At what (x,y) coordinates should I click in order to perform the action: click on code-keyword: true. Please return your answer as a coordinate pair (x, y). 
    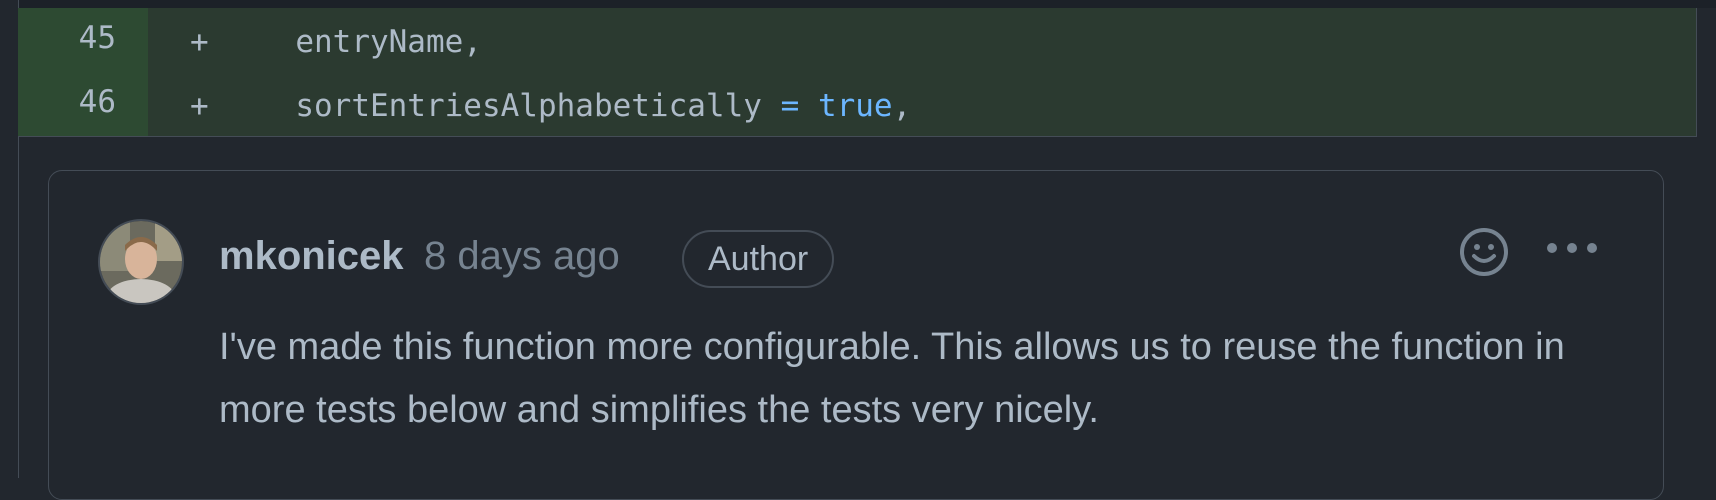
    Looking at the image, I should click on (855, 106).